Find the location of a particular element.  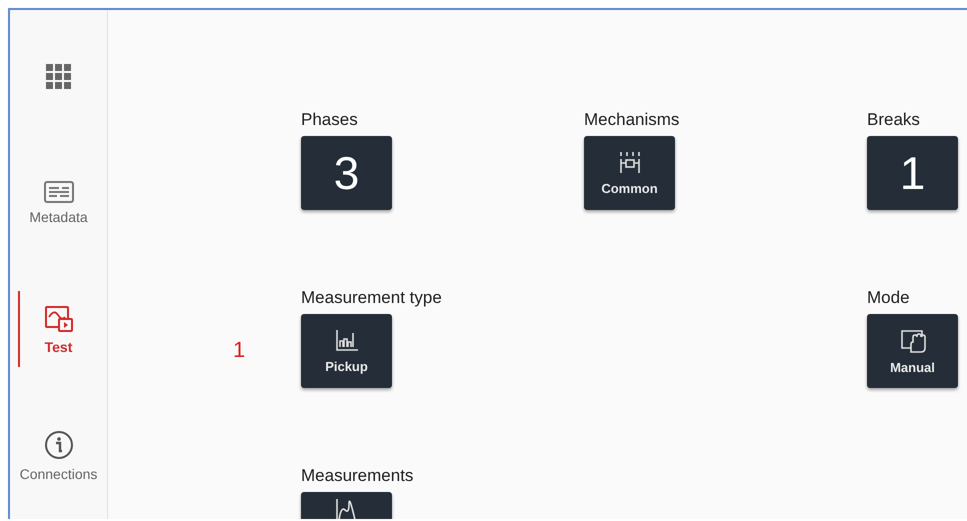

setting-label: Mode is located at coordinates (889, 298).